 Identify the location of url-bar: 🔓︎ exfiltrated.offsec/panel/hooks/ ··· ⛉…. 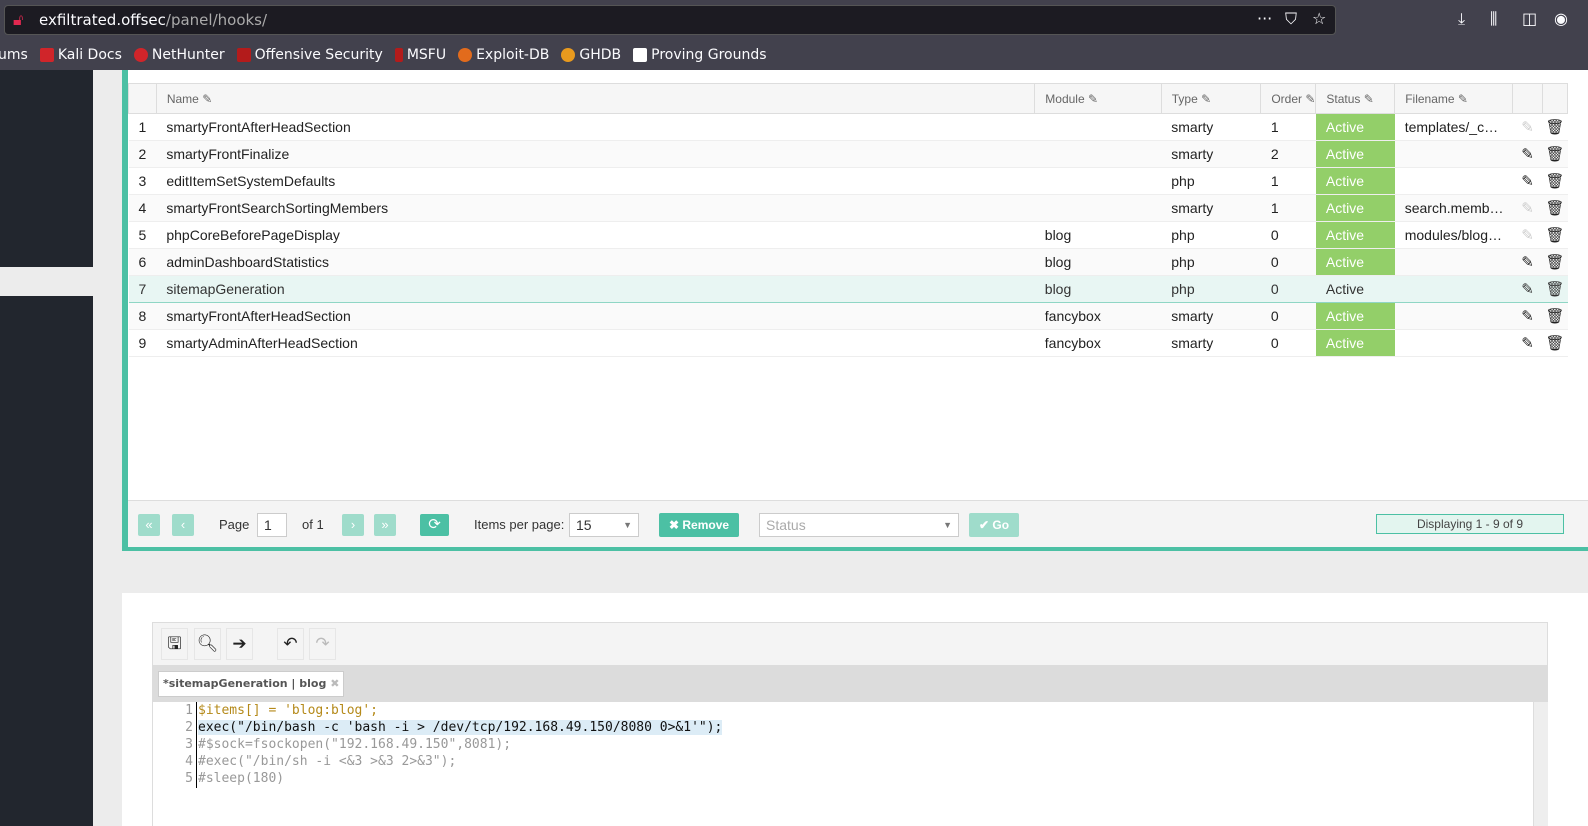
(670, 20).